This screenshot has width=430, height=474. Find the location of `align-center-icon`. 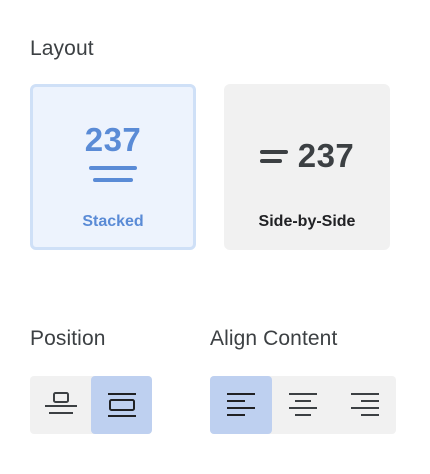

align-center-icon is located at coordinates (303, 404).